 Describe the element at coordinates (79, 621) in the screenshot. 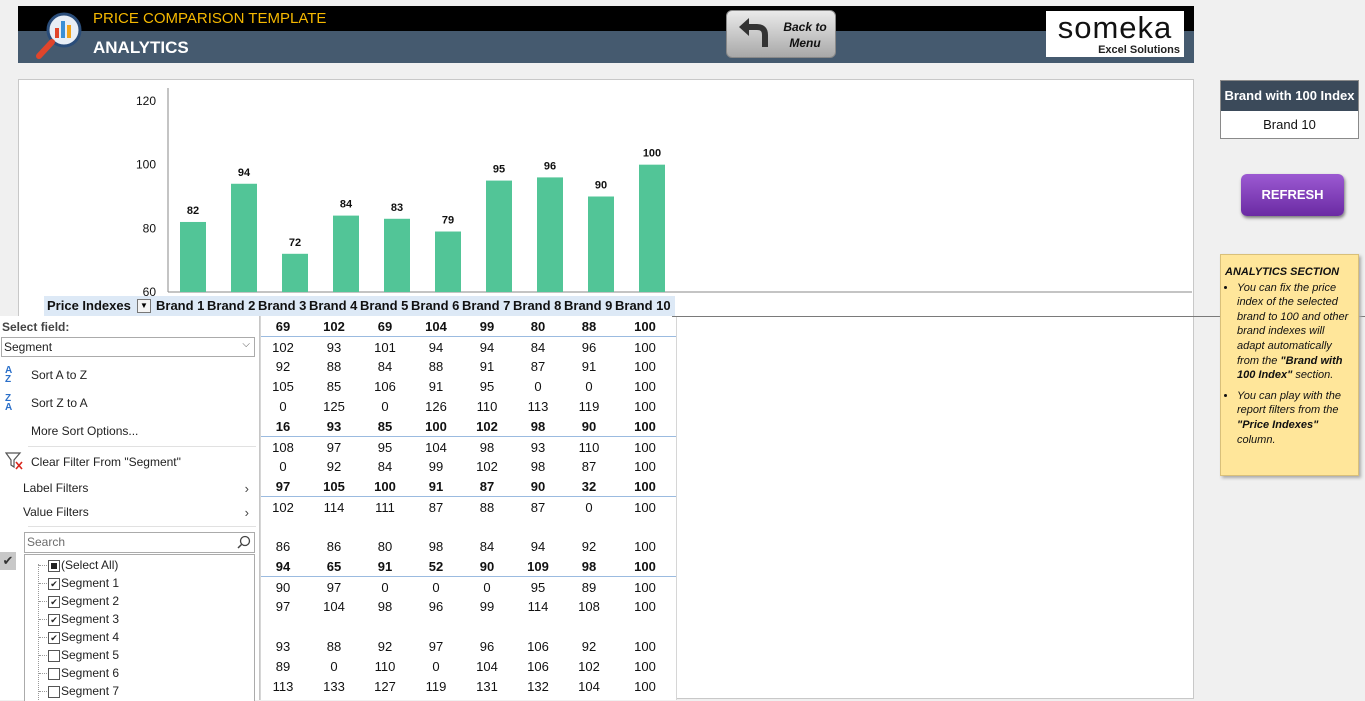

I see `filter-list-item: ✔ Segment 3` at that location.